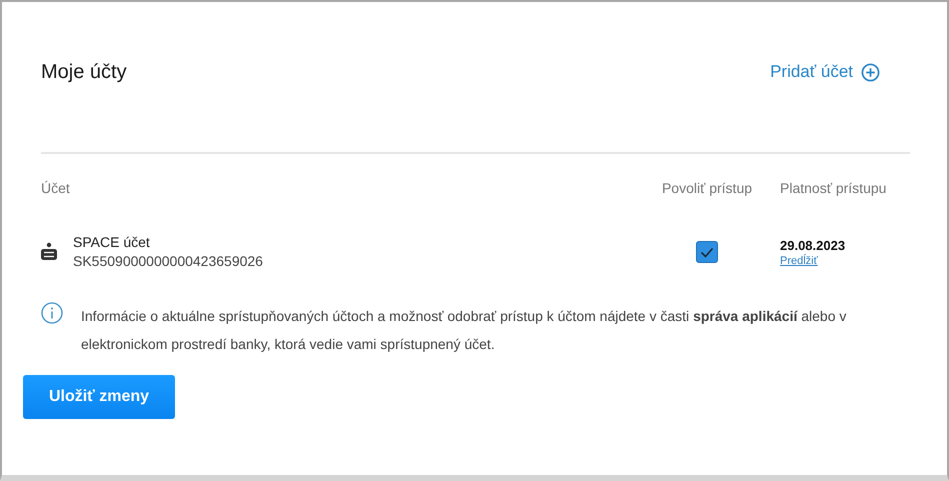 The height and width of the screenshot is (481, 949). I want to click on add-account-button: Pridať účet, so click(825, 72).